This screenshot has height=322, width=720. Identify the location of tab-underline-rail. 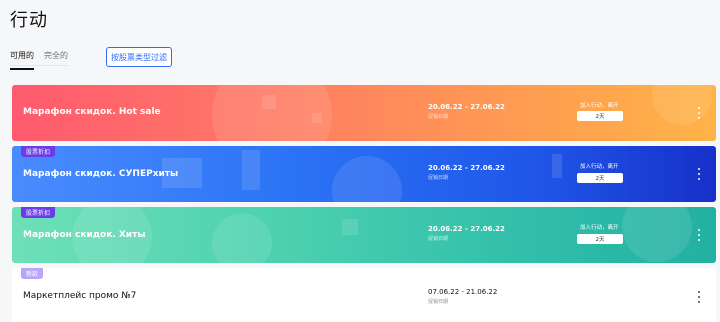
(39, 65).